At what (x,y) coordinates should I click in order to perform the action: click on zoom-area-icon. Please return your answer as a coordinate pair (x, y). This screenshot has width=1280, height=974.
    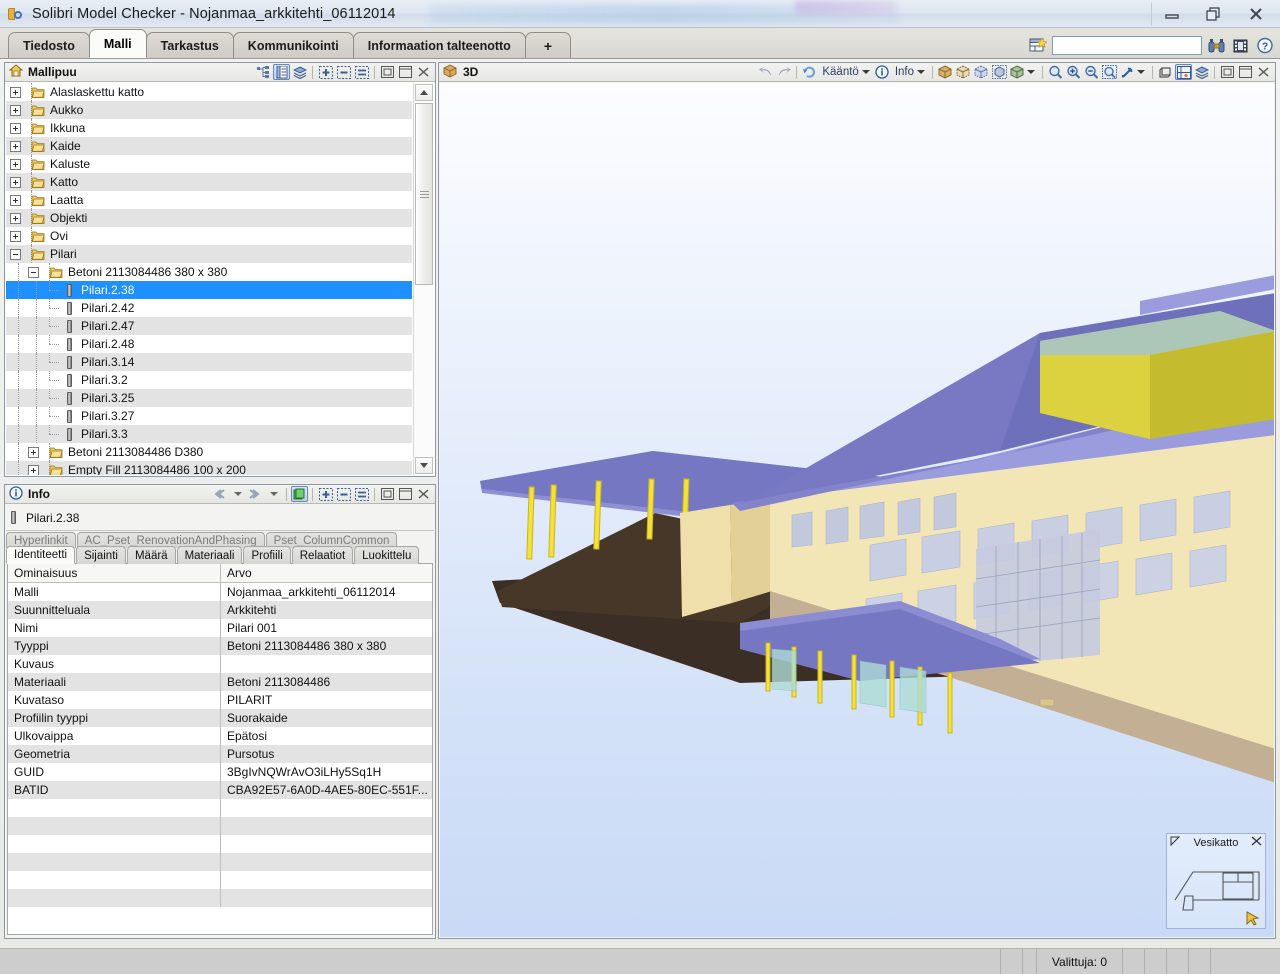
    Looking at the image, I should click on (1109, 72).